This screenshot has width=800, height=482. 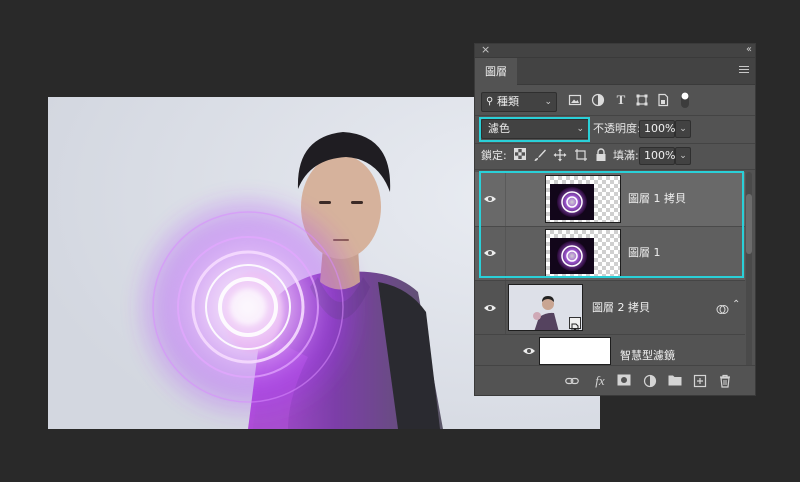 I want to click on fill-input: 100%, so click(x=657, y=156).